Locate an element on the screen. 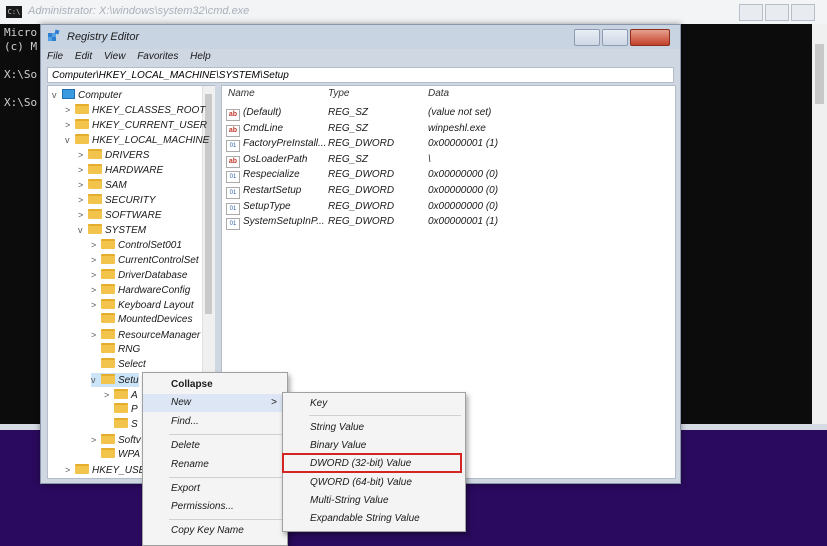 This screenshot has width=827, height=546. regedit-titlebar: Registry Editor is located at coordinates (360, 37).